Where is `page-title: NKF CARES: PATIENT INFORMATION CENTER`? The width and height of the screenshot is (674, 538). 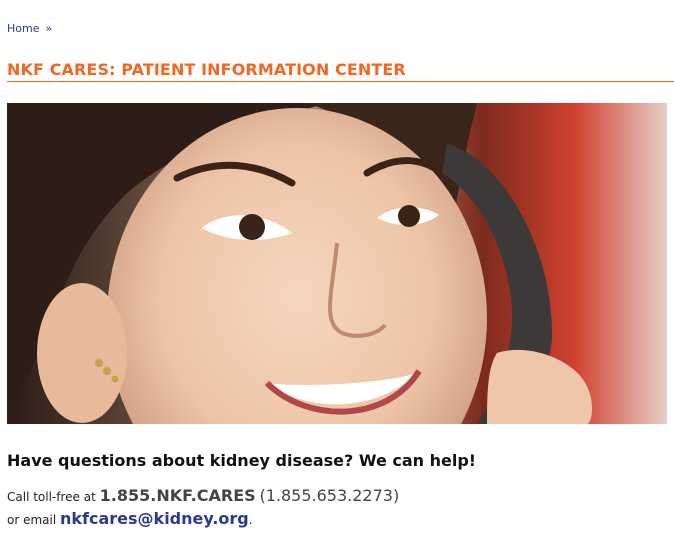 page-title: NKF CARES: PATIENT INFORMATION CENTER is located at coordinates (340, 71).